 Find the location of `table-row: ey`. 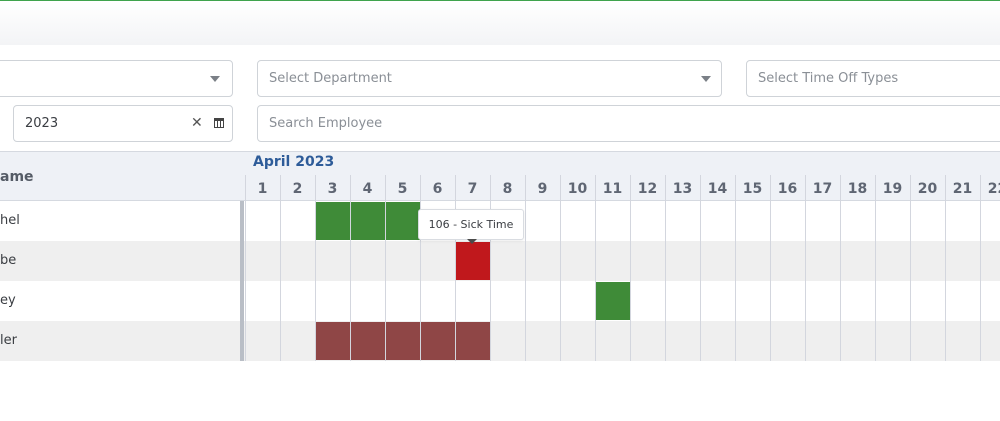

table-row: ey is located at coordinates (500, 301).